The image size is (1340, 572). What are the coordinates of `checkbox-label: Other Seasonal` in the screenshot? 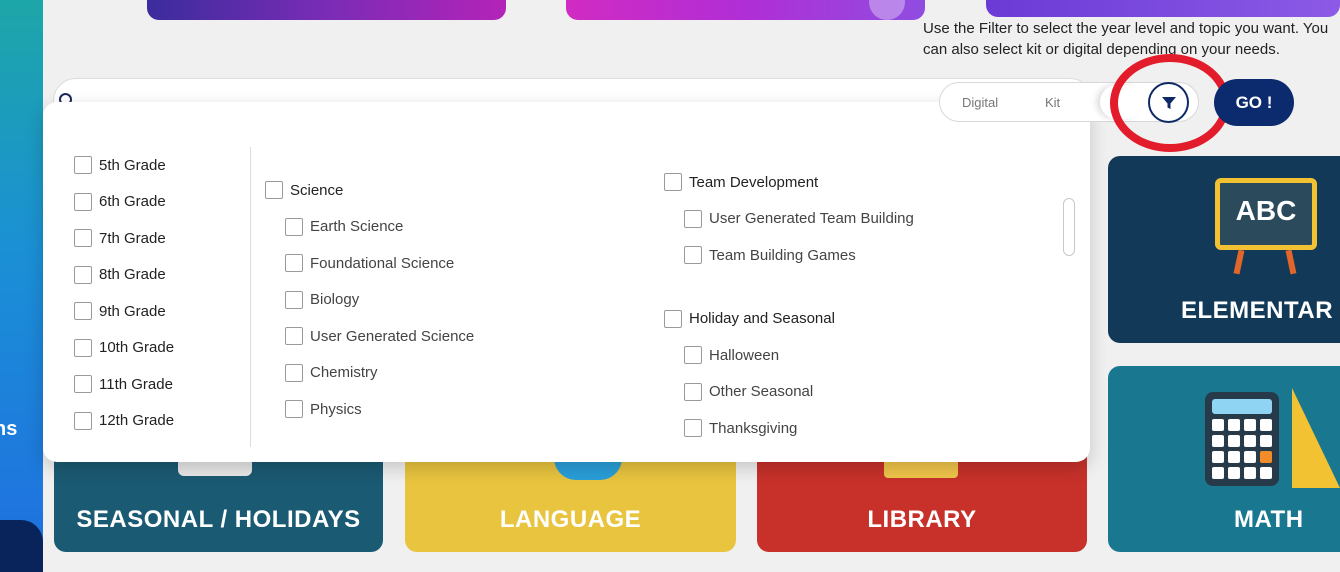 It's located at (761, 392).